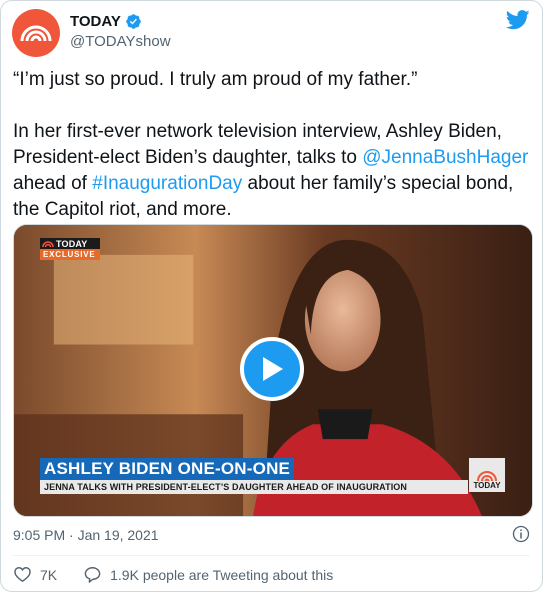 The height and width of the screenshot is (594, 545). Describe the element at coordinates (35, 574) in the screenshot. I see `like-button: 7K` at that location.